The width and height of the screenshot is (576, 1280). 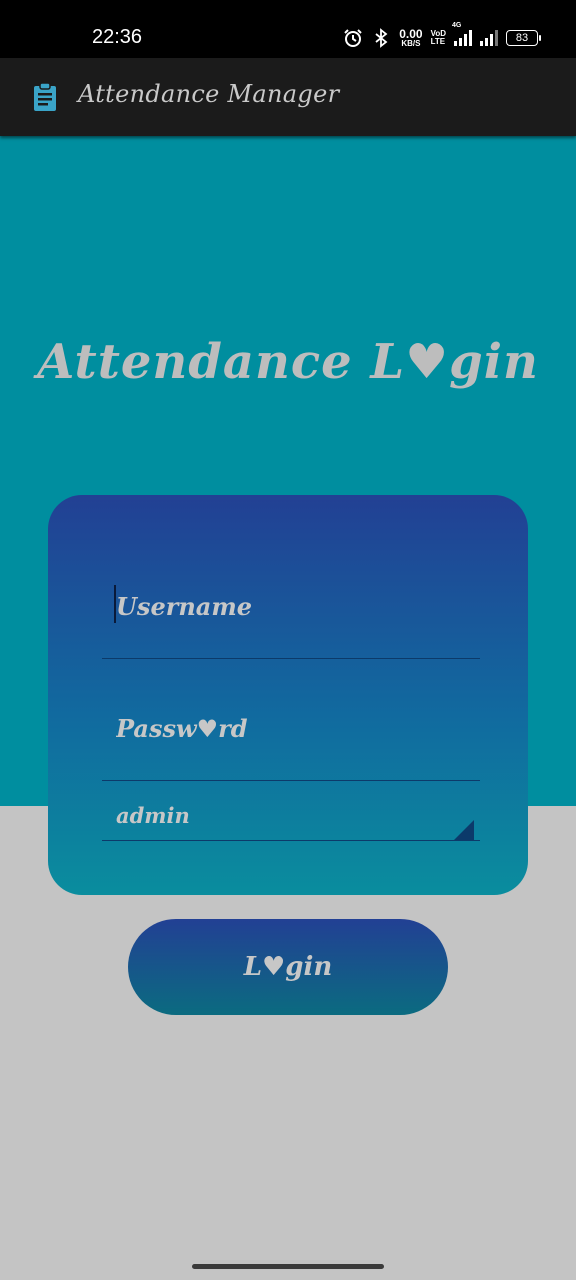 I want to click on username-field, so click(x=291, y=618).